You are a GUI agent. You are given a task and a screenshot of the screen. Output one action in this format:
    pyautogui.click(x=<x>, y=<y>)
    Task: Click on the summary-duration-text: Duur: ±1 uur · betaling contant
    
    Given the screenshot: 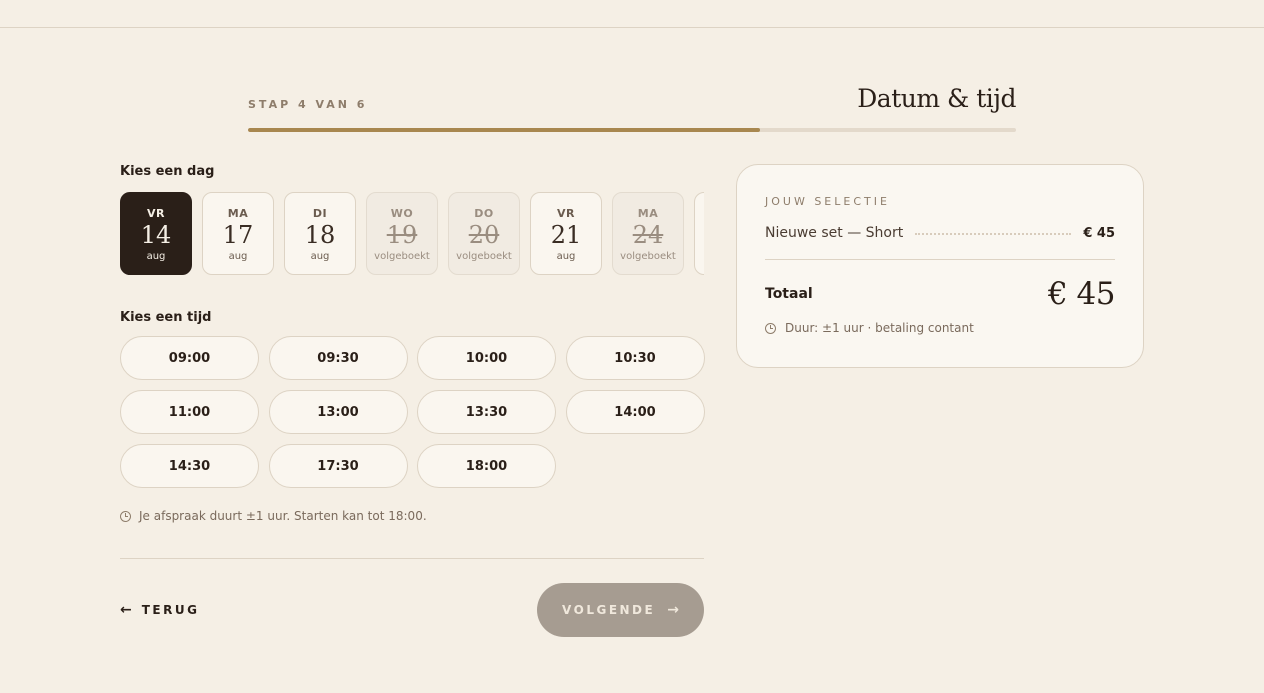 What is the action you would take?
    pyautogui.click(x=879, y=328)
    